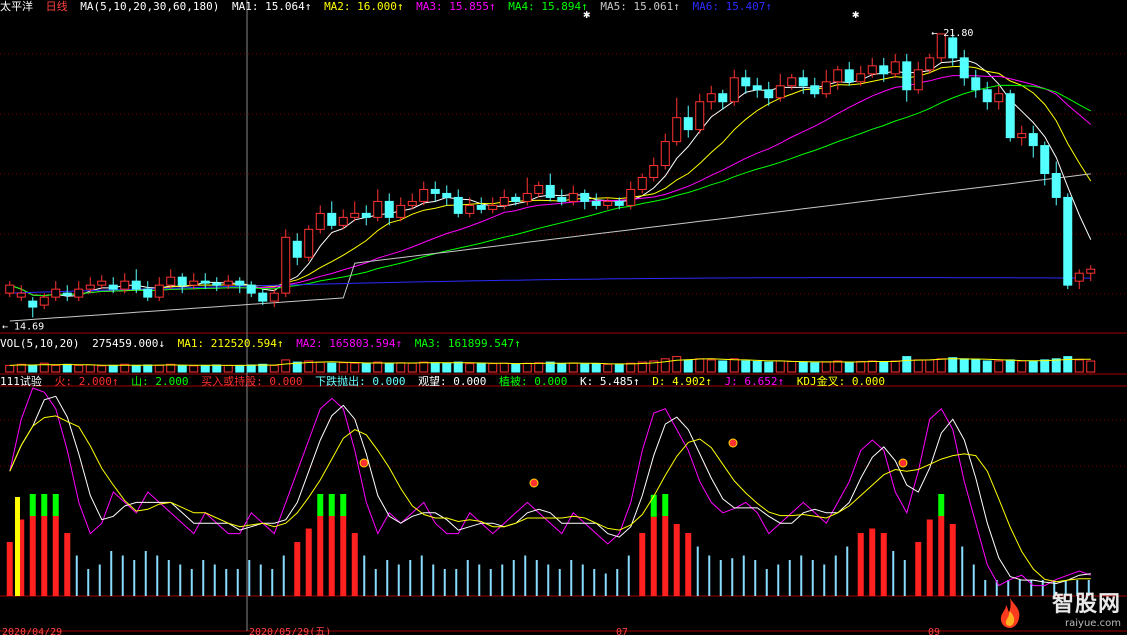 The width and height of the screenshot is (1127, 635). Describe the element at coordinates (32, 631) in the screenshot. I see `x-axis-label: 2020/04/29` at that location.